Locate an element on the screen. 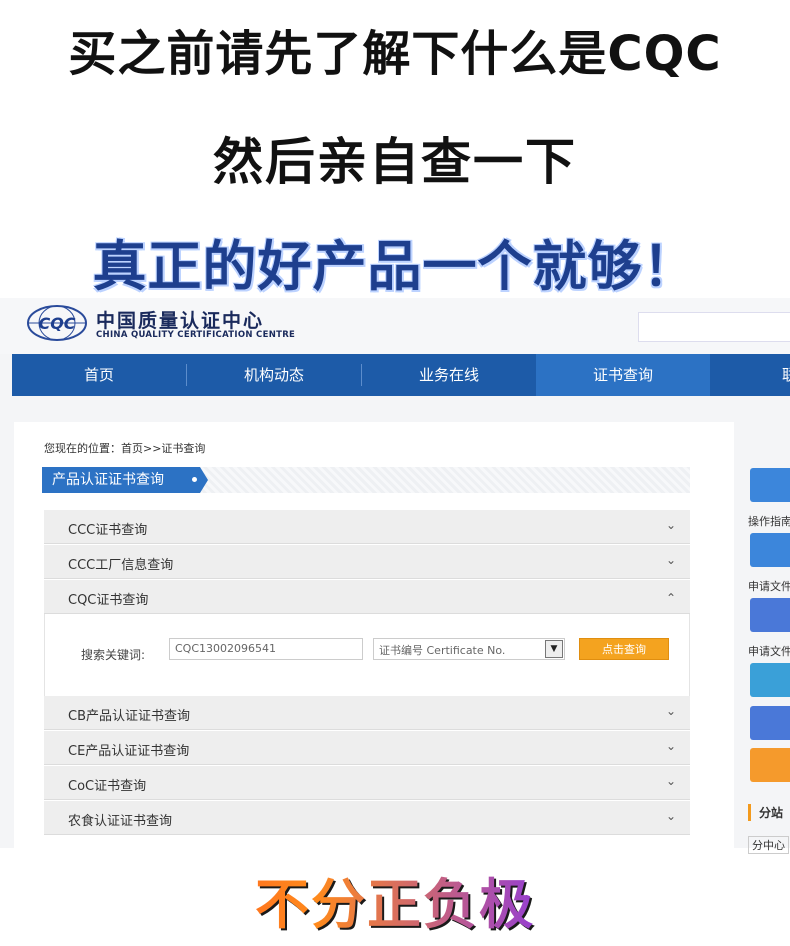 The image size is (790, 946). cqc-logo-icon: CQC is located at coordinates (57, 323).